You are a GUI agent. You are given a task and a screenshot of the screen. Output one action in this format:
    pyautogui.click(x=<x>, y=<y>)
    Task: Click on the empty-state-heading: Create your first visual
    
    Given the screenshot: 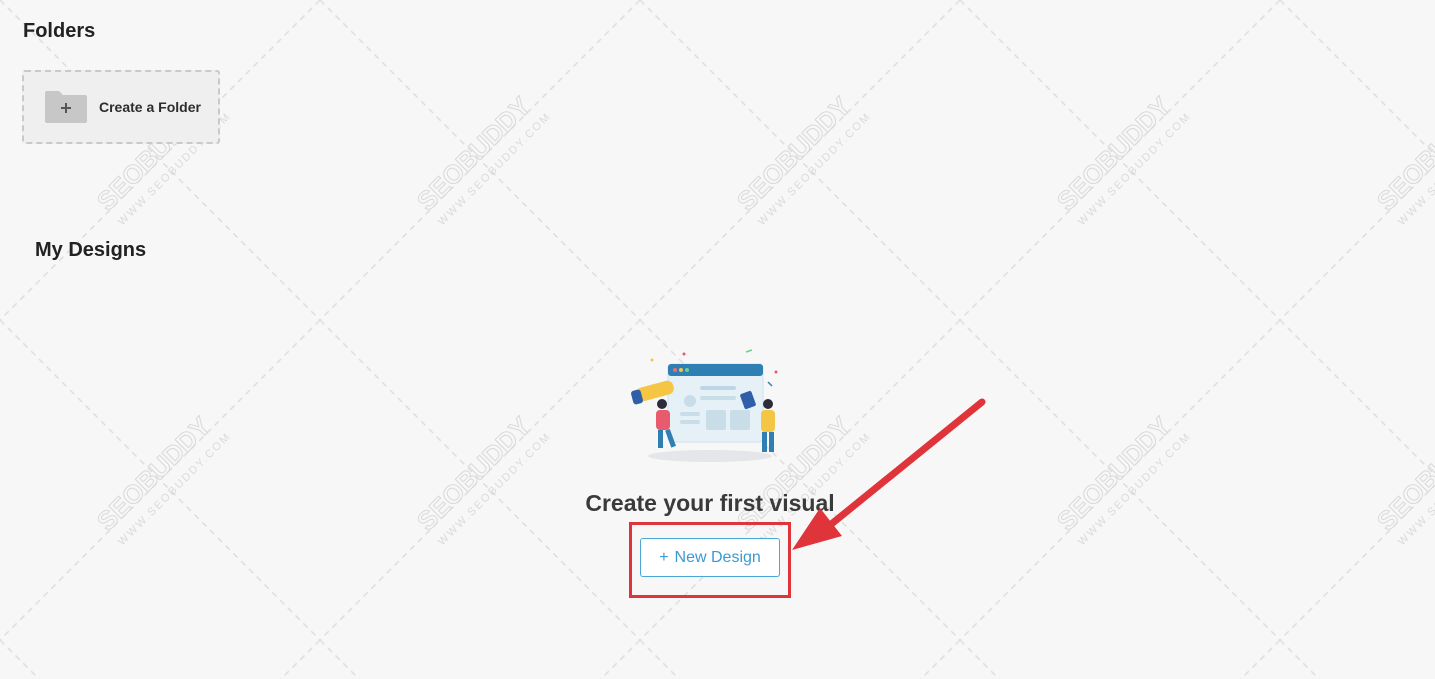 What is the action you would take?
    pyautogui.click(x=710, y=503)
    